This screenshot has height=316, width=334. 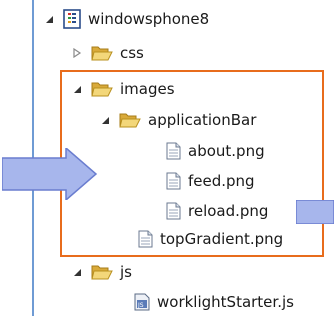 I want to click on tree-item-js: js, so click(x=102, y=272).